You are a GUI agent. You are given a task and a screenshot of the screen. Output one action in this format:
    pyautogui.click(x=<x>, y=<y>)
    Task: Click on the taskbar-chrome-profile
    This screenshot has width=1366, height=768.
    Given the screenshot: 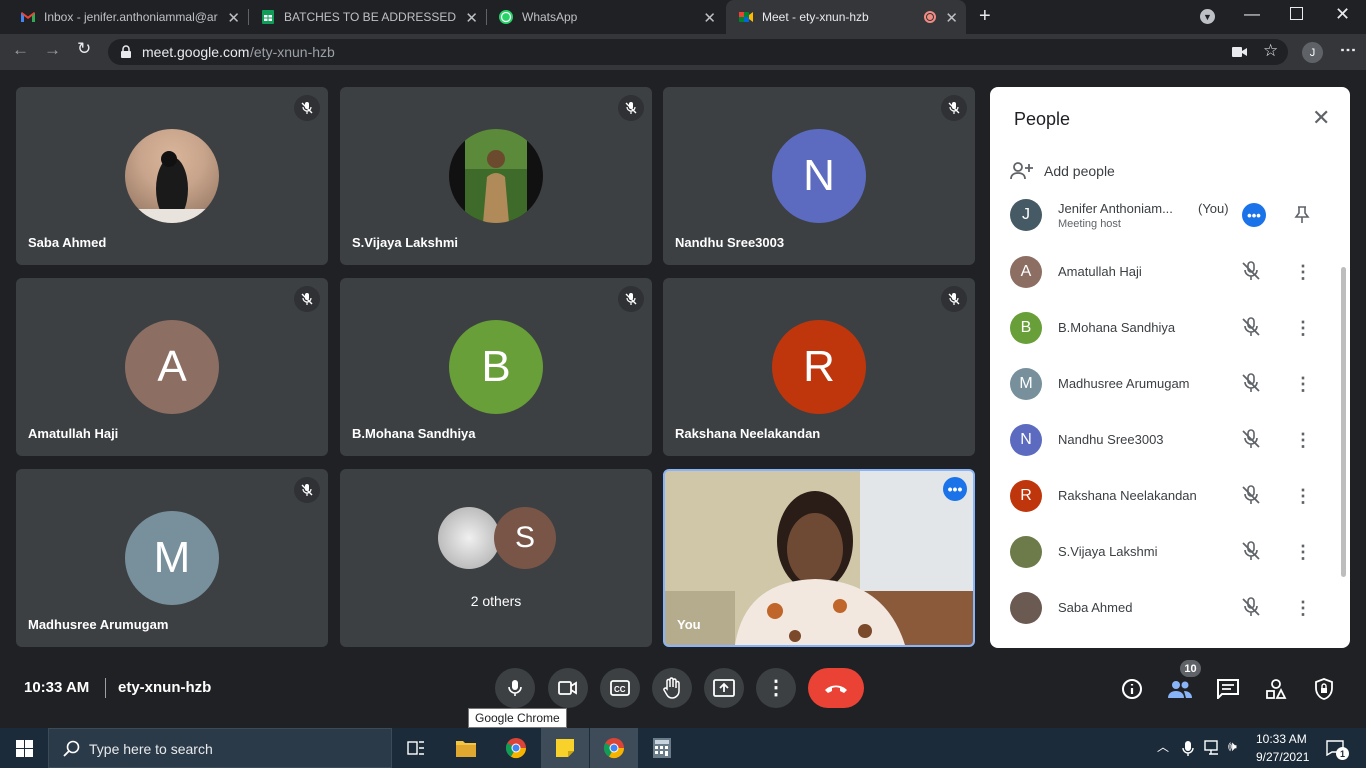 What is the action you would take?
    pyautogui.click(x=614, y=748)
    